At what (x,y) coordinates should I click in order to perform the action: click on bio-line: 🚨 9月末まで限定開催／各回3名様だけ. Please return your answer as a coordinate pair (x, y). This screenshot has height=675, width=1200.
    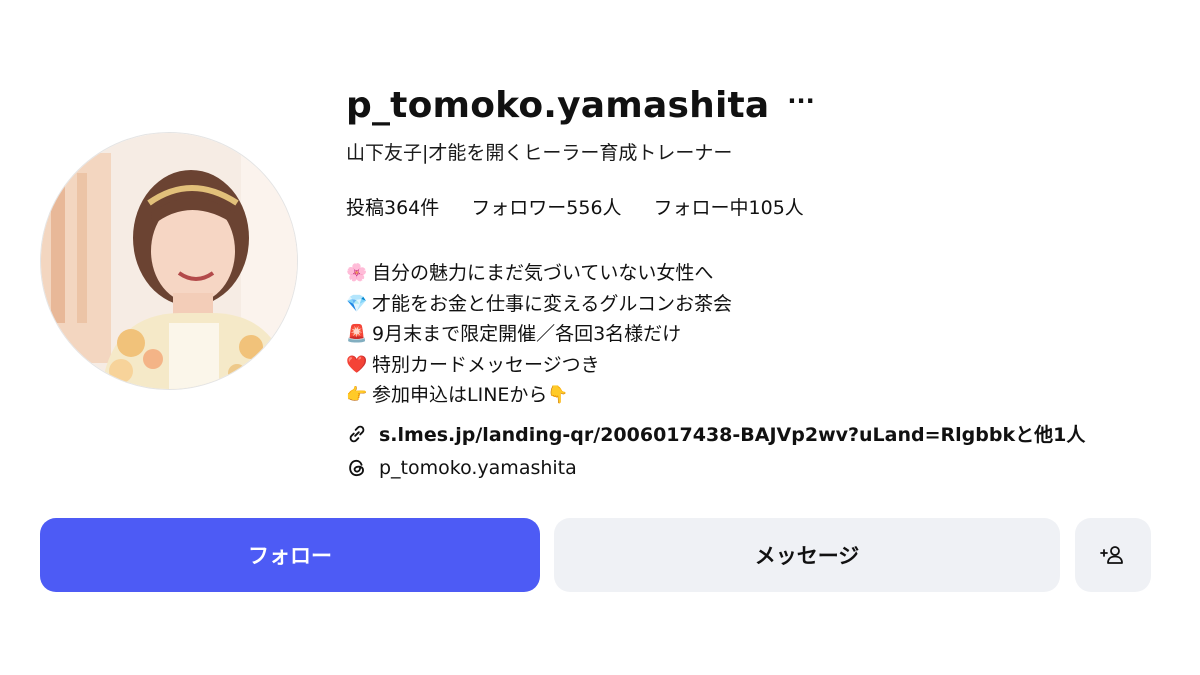
    Looking at the image, I should click on (756, 334).